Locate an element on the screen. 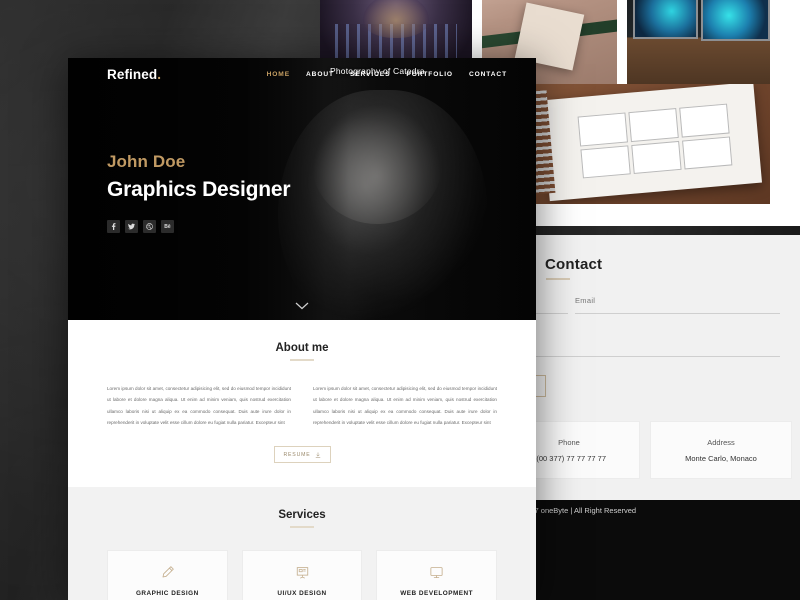  hero-role: Graphics Designer is located at coordinates (199, 189).